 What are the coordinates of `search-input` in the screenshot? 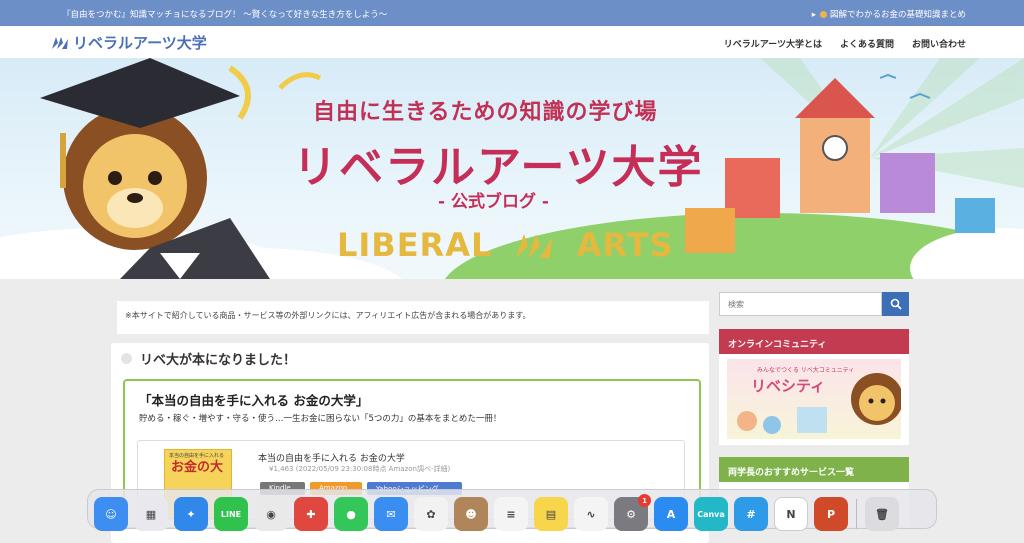 It's located at (800, 304).